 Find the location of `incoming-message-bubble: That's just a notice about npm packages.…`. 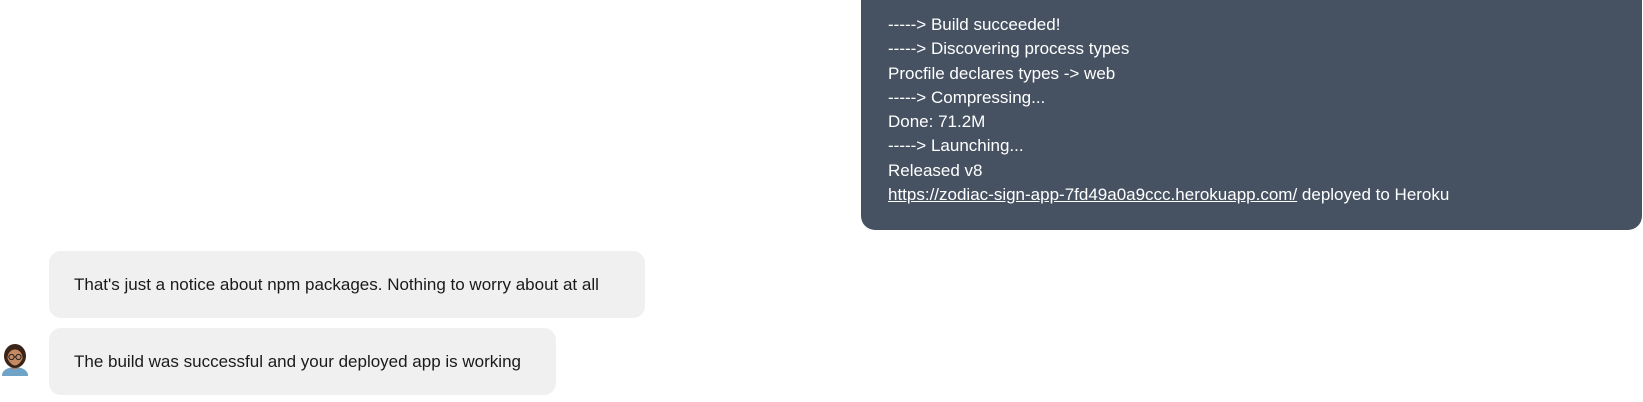

incoming-message-bubble: That's just a notice about npm packages.… is located at coordinates (347, 284).